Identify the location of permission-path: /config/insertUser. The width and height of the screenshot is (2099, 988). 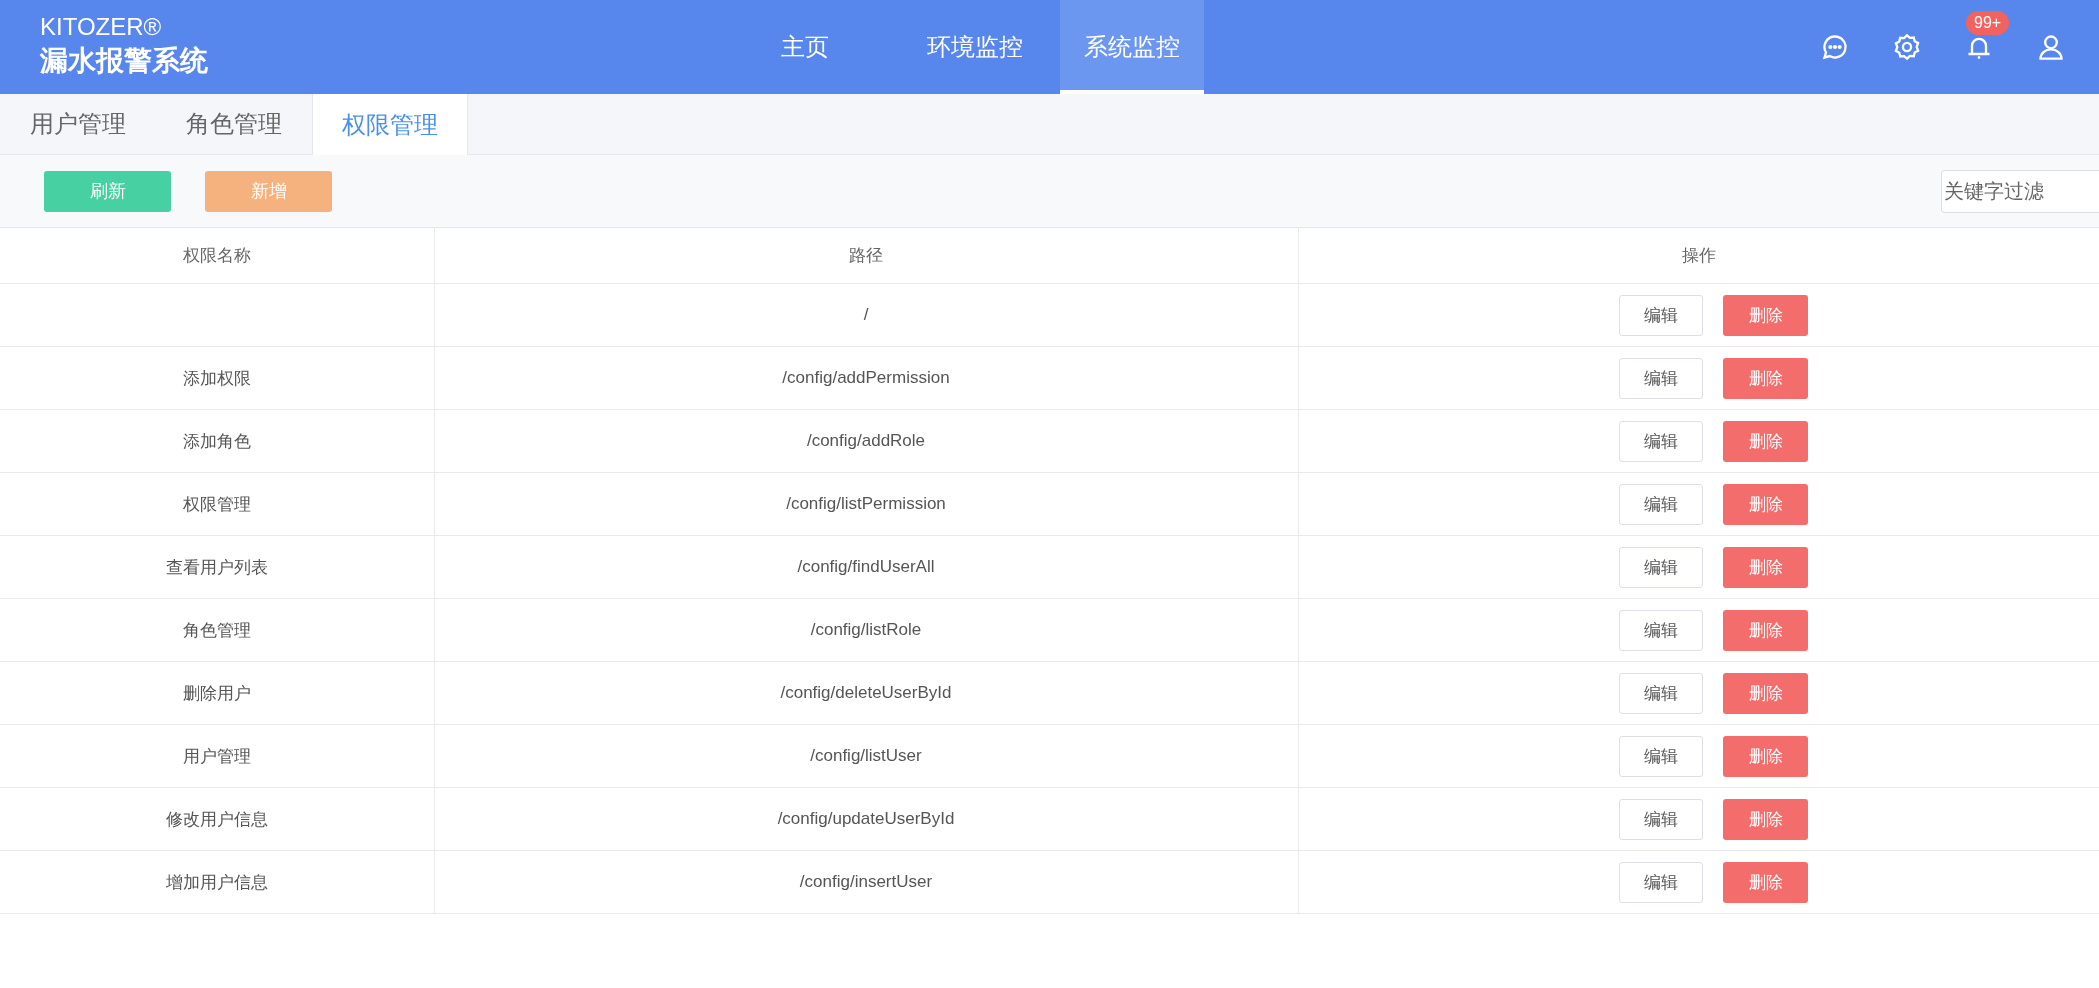
(866, 881).